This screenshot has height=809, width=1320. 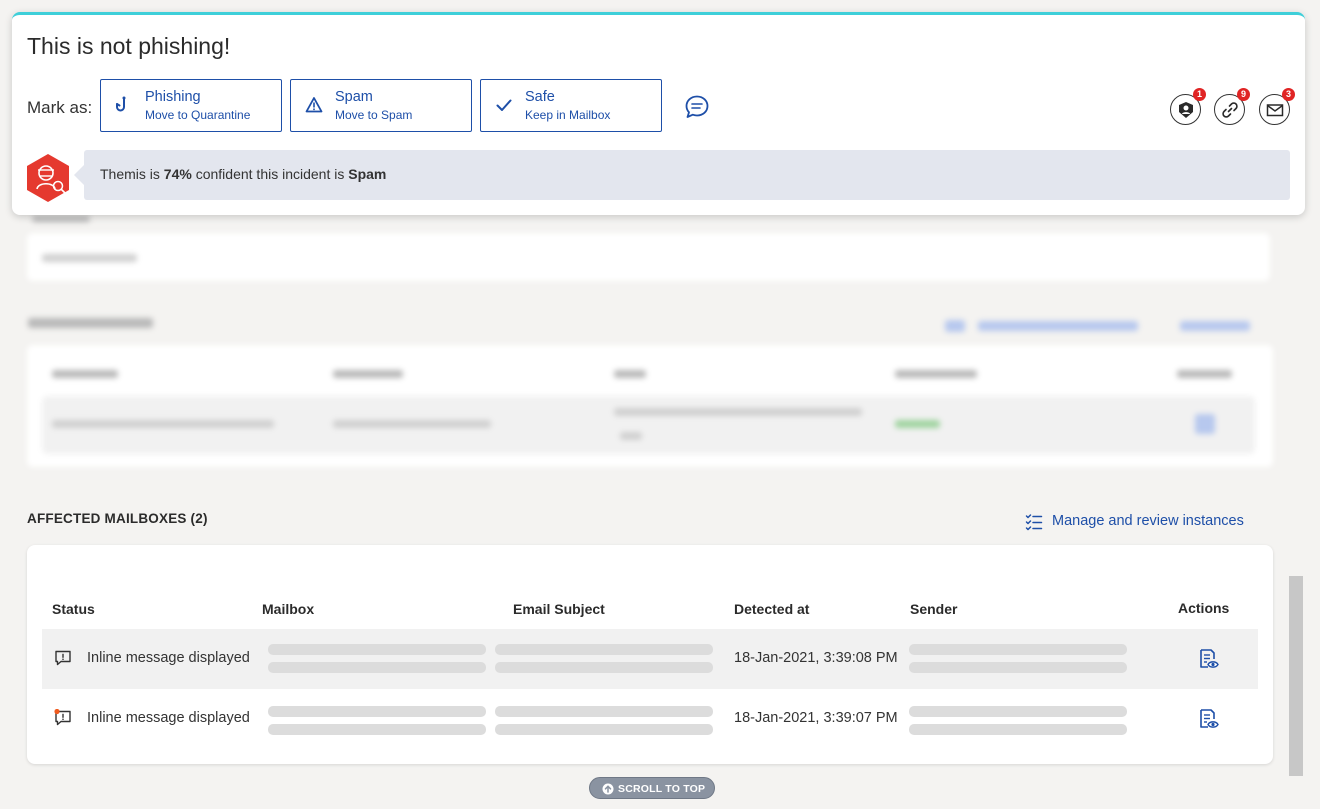 I want to click on spam-button-title: Spam, so click(x=354, y=97).